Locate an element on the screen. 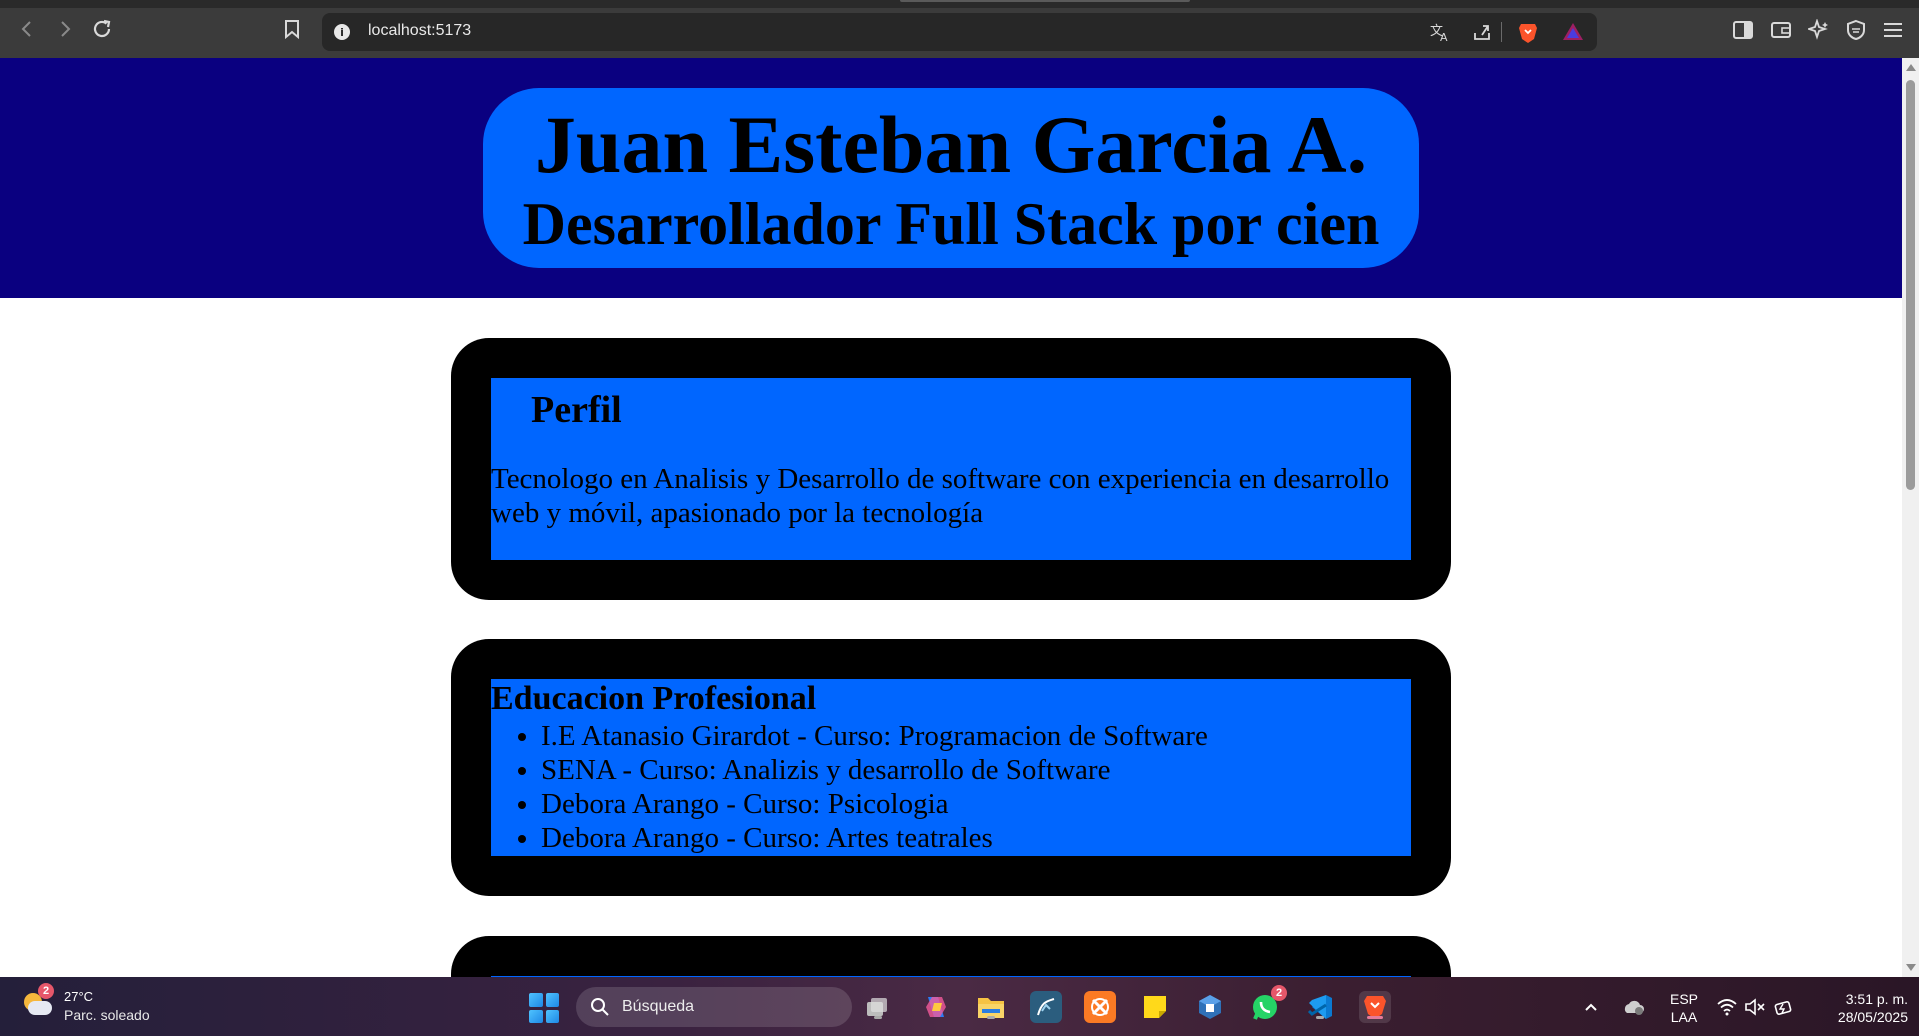 The width and height of the screenshot is (1919, 1036). task-view-icon is located at coordinates (878, 1007).